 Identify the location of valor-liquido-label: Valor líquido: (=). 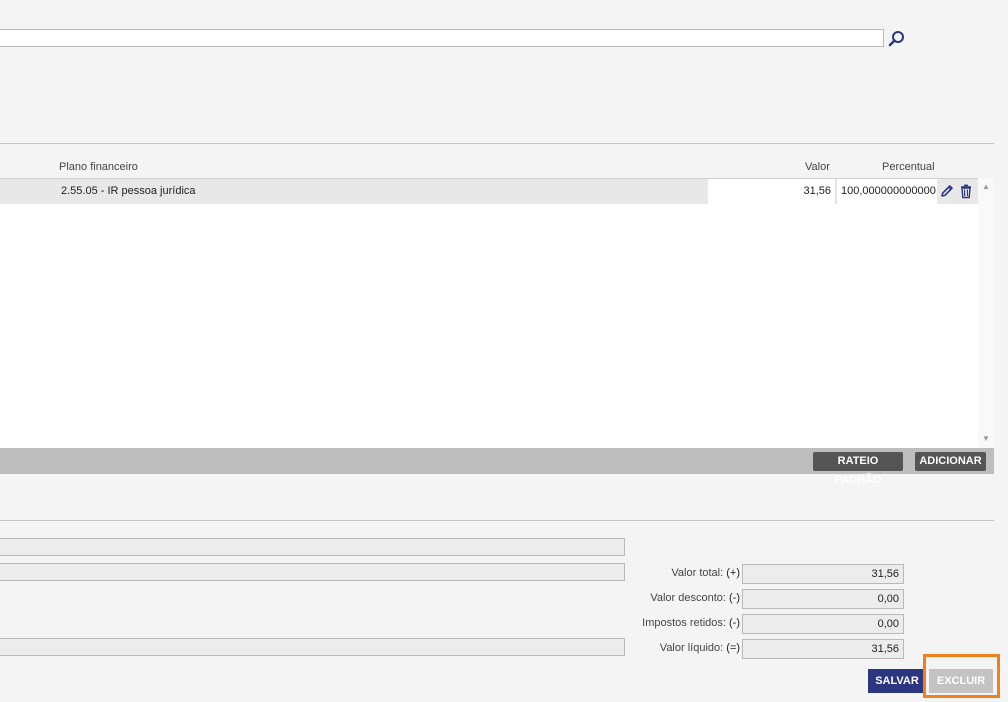
(699, 648).